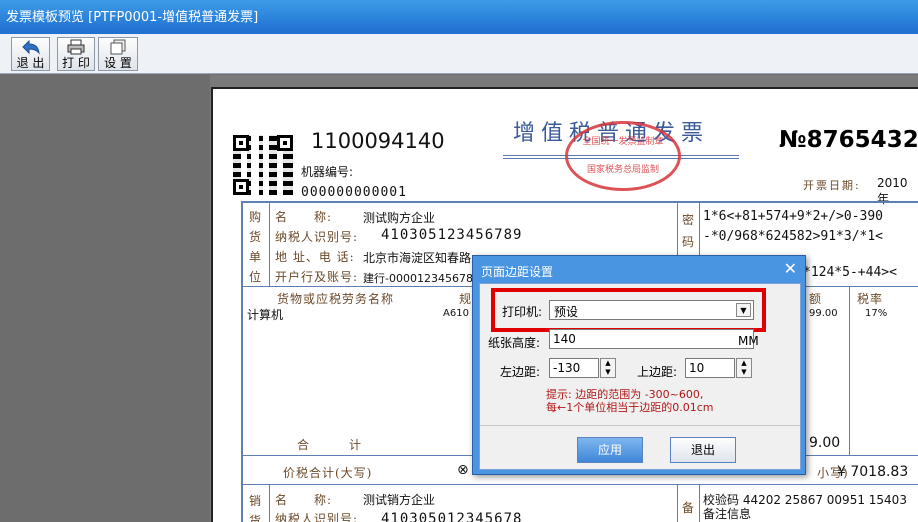  Describe the element at coordinates (417, 258) in the screenshot. I see `buyer-address: 北京市海淀区知春路` at that location.